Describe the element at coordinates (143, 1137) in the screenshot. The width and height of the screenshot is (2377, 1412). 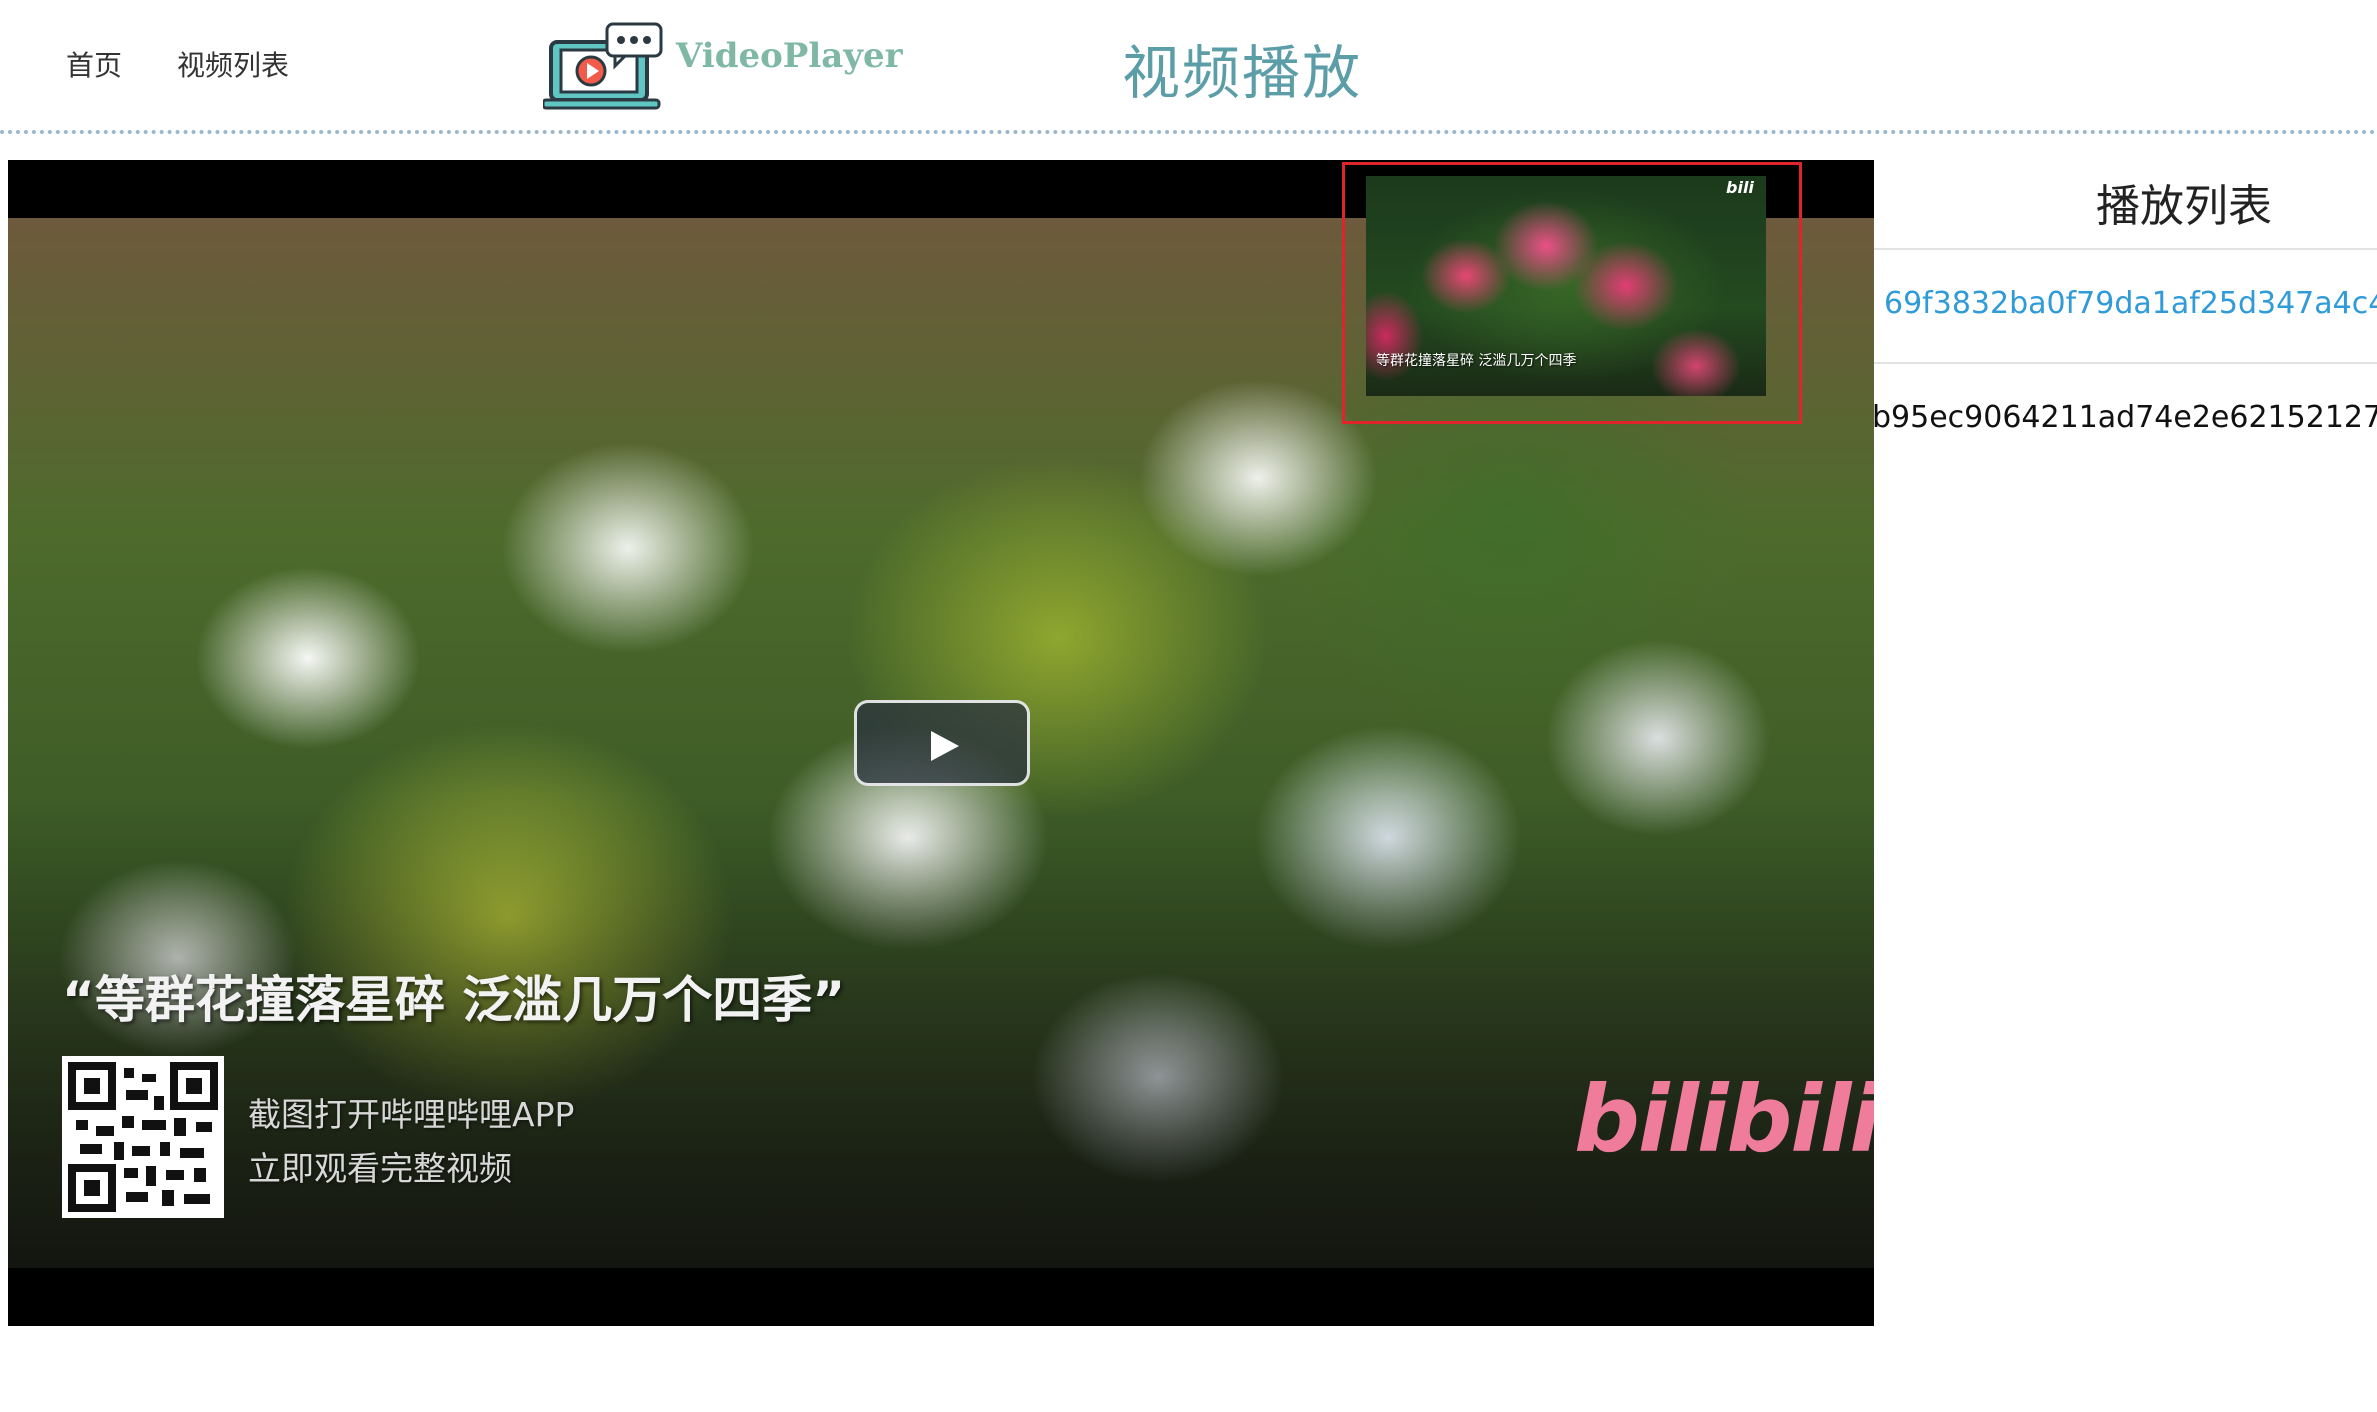
I see `qr-code-icon` at that location.